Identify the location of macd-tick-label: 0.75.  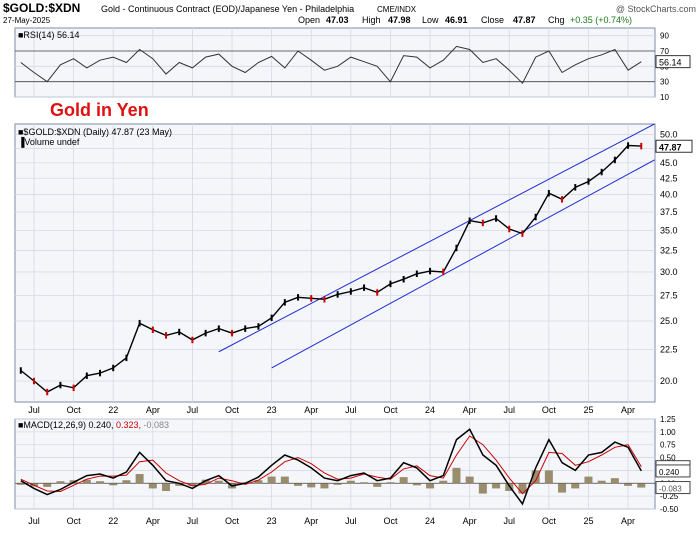
(668, 445).